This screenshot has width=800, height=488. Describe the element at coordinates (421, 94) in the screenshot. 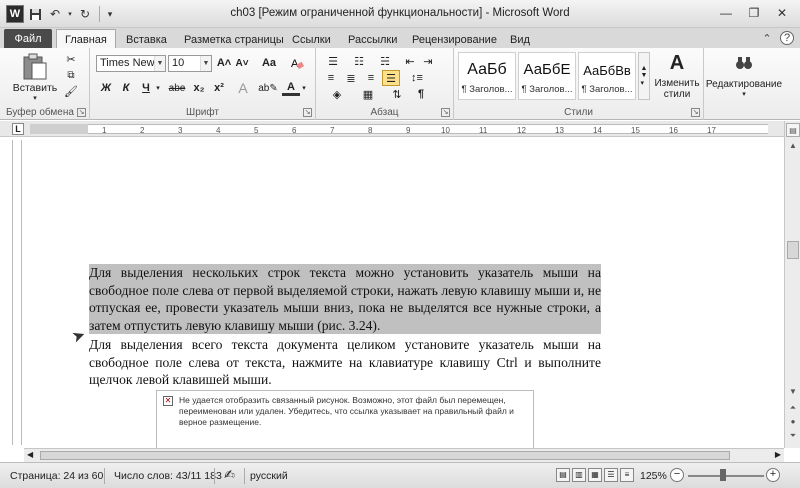

I see `show-marks-icon: ¶` at that location.